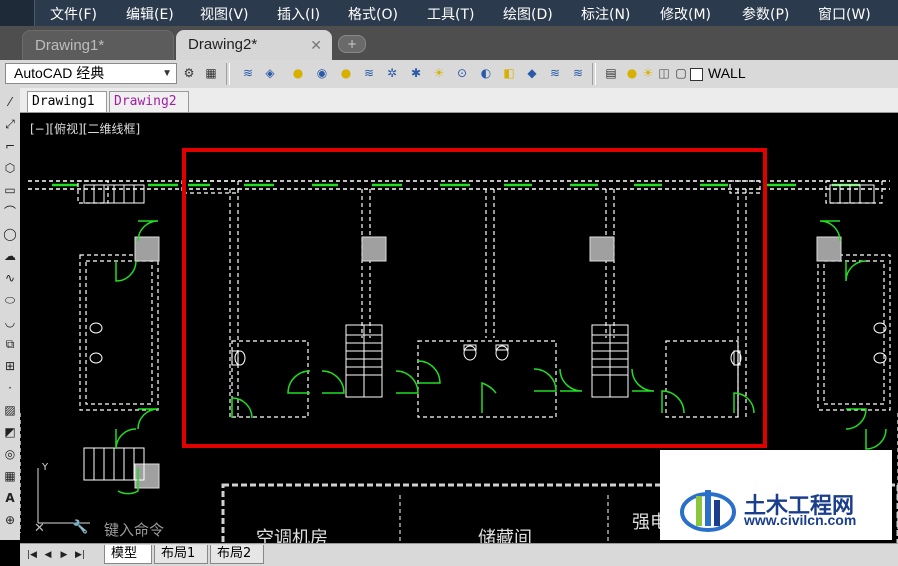 Image resolution: width=898 pixels, height=566 pixels. What do you see at coordinates (237, 554) in the screenshot?
I see `tab-layout2: 布局2` at bounding box center [237, 554].